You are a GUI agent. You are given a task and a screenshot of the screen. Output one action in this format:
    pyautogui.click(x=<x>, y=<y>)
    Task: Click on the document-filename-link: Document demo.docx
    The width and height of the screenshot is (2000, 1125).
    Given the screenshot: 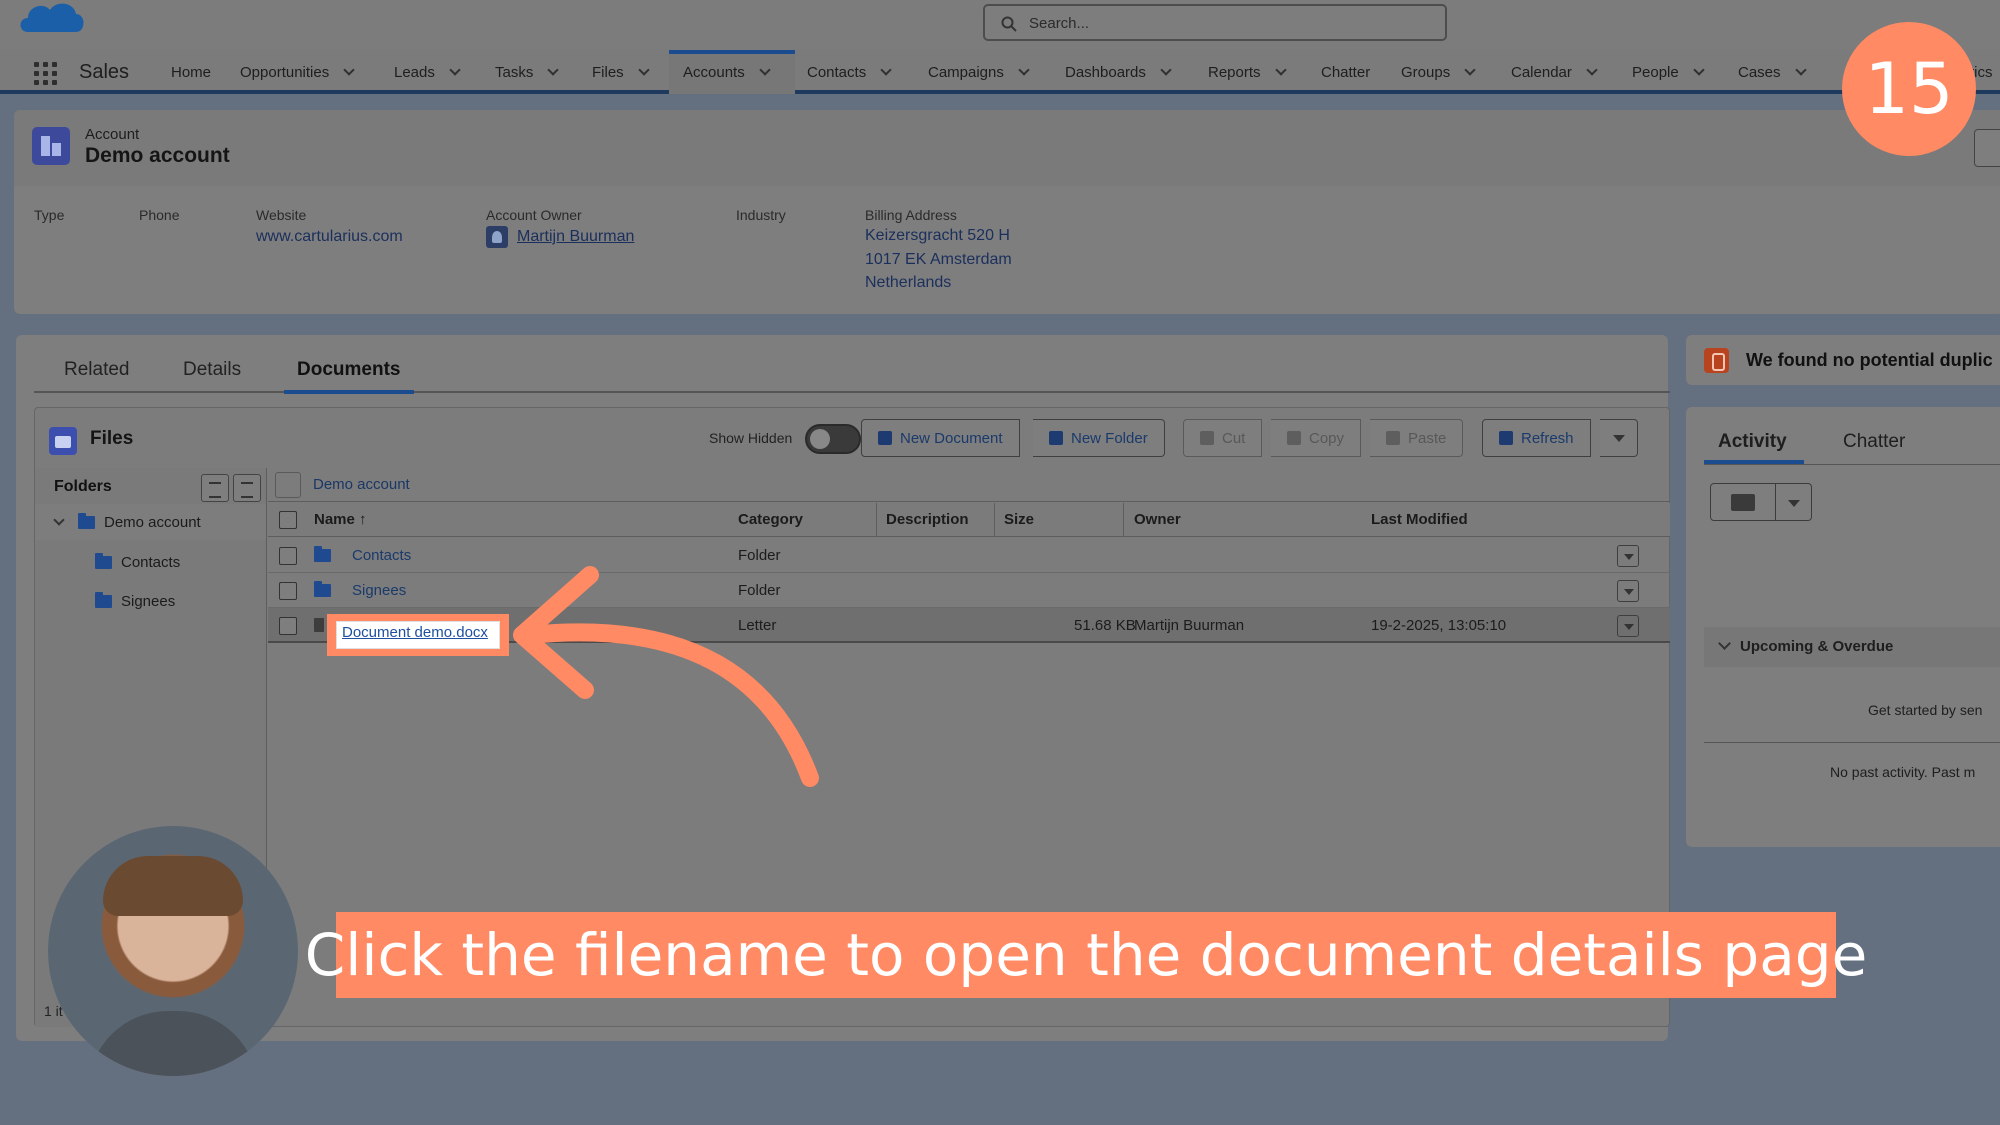 What is the action you would take?
    pyautogui.click(x=415, y=632)
    